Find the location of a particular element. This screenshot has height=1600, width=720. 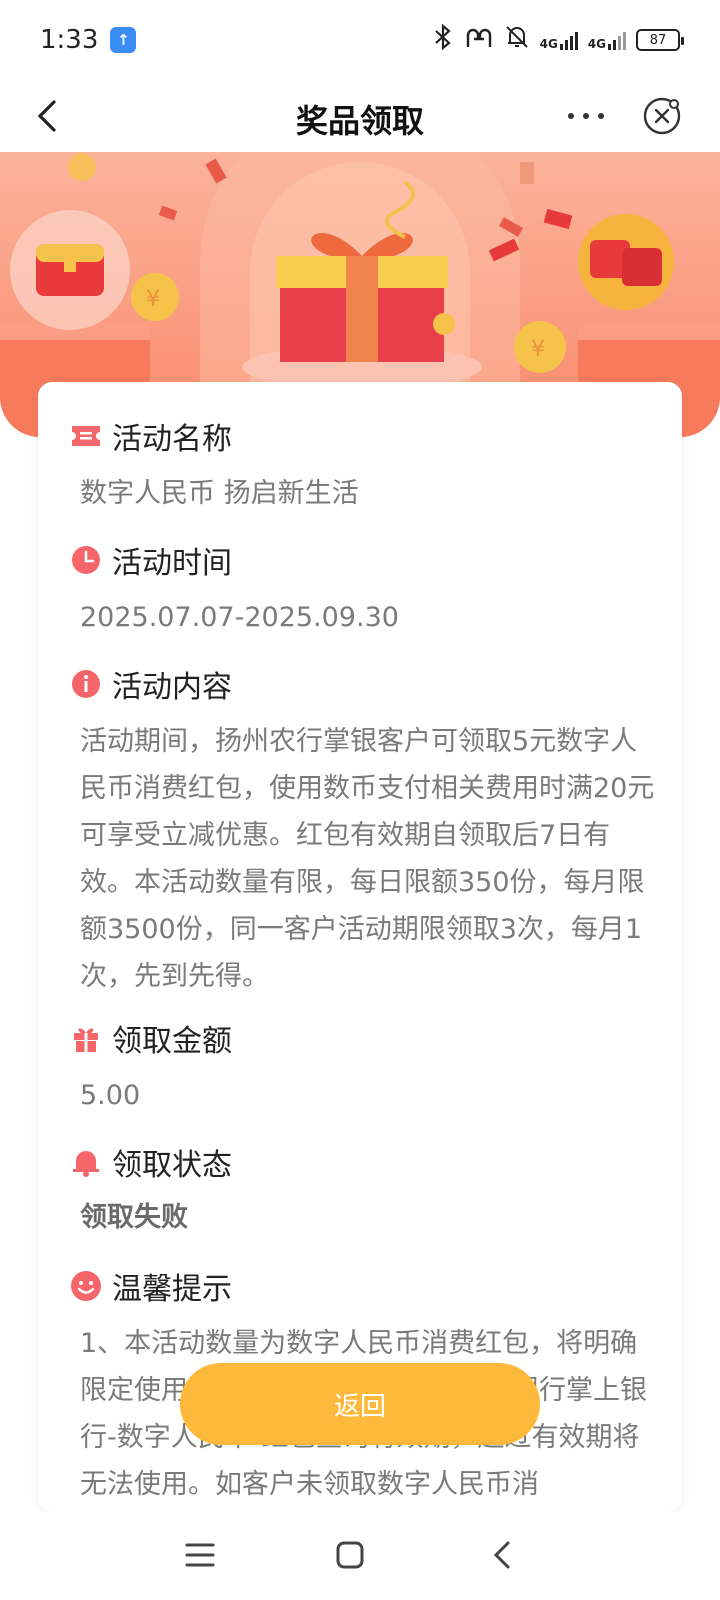

system-nav-bar is located at coordinates (360, 1556).